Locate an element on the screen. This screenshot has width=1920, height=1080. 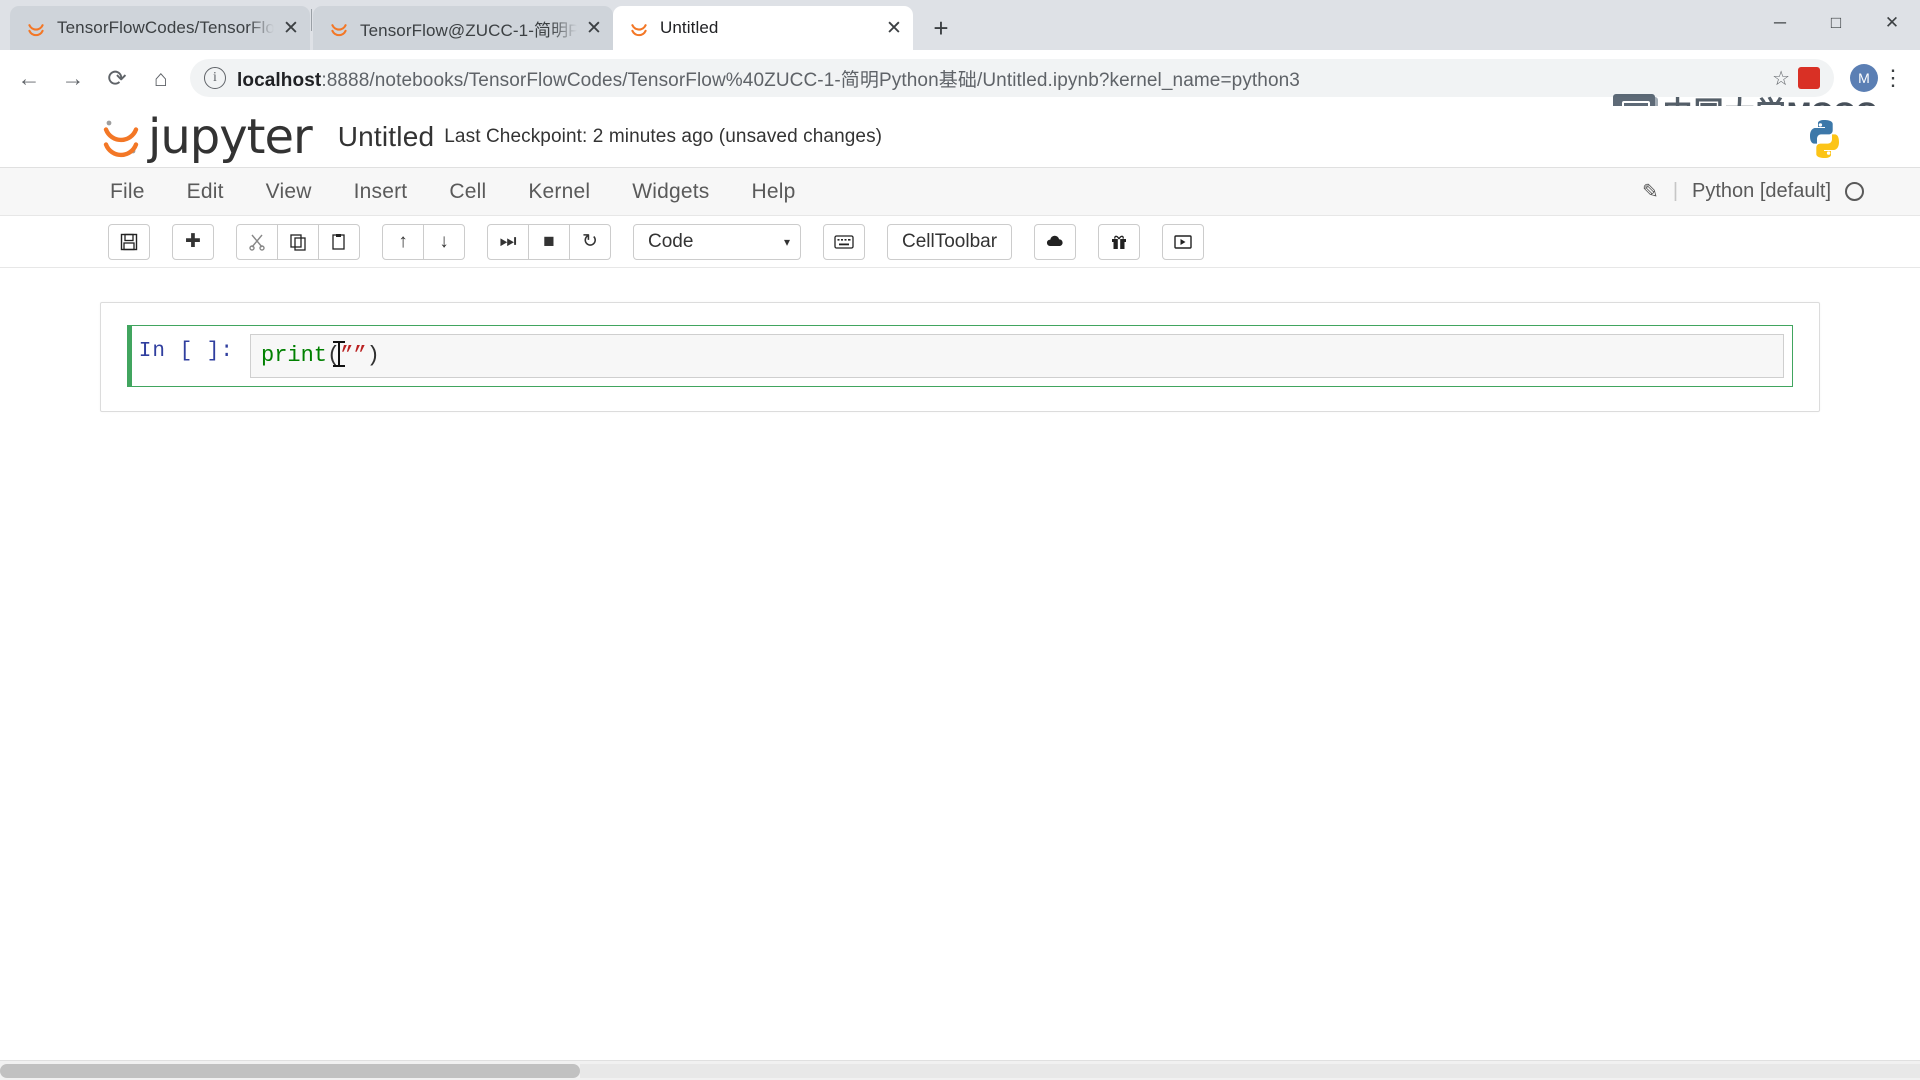
play-button is located at coordinates (1183, 241).